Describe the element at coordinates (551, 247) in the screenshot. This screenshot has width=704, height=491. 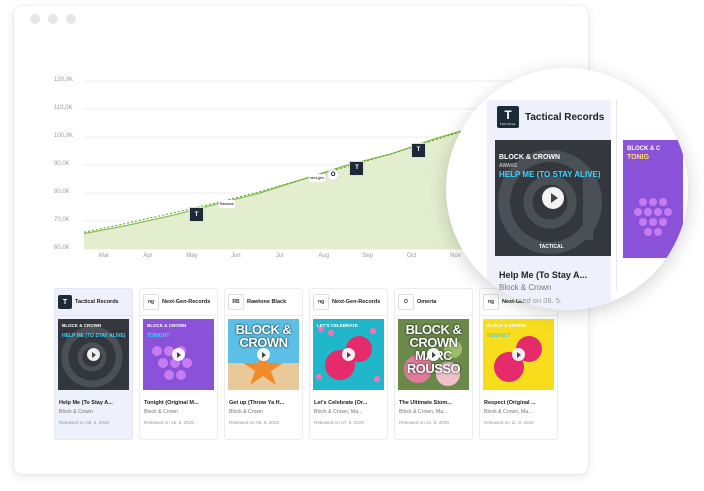
I see `lens-art-footer: TACTICAL` at that location.